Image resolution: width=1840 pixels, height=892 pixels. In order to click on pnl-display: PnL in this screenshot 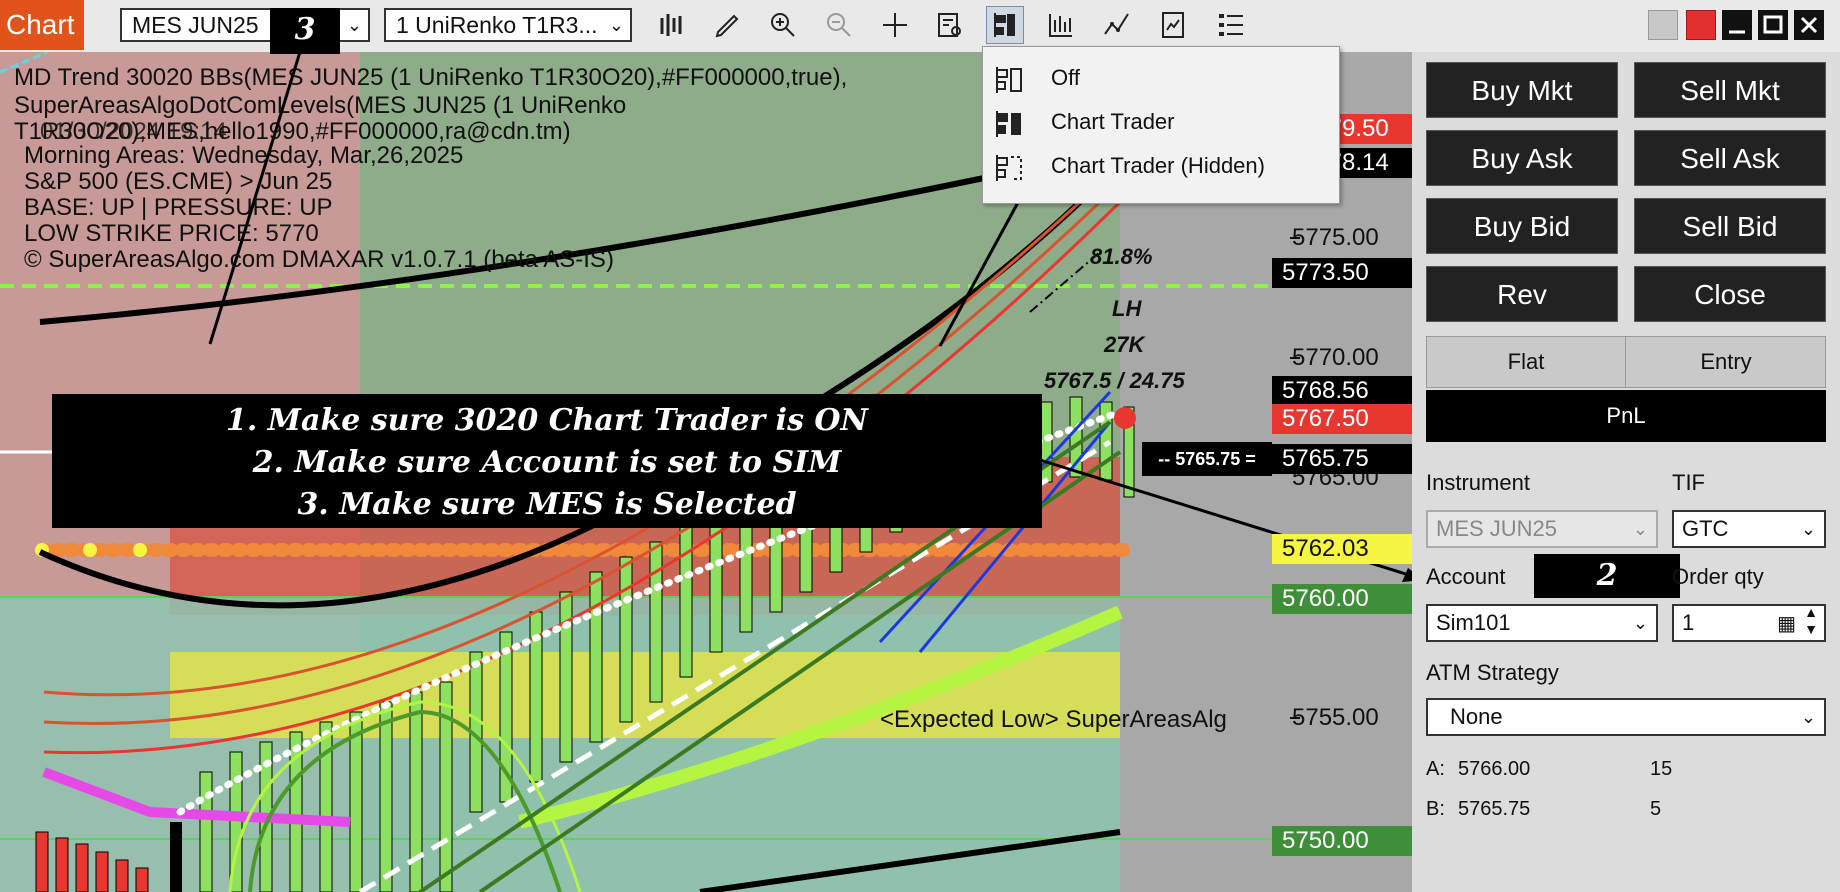, I will do `click(1626, 416)`.